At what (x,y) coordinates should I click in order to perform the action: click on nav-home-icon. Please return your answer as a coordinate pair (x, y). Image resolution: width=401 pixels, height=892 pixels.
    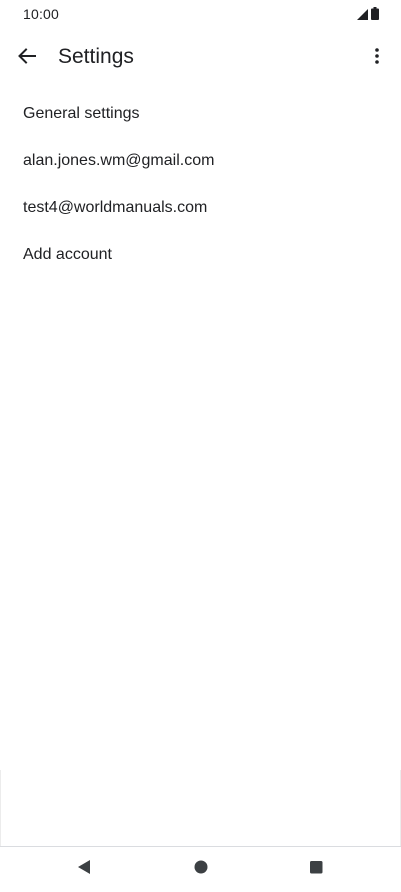
    Looking at the image, I should click on (201, 869).